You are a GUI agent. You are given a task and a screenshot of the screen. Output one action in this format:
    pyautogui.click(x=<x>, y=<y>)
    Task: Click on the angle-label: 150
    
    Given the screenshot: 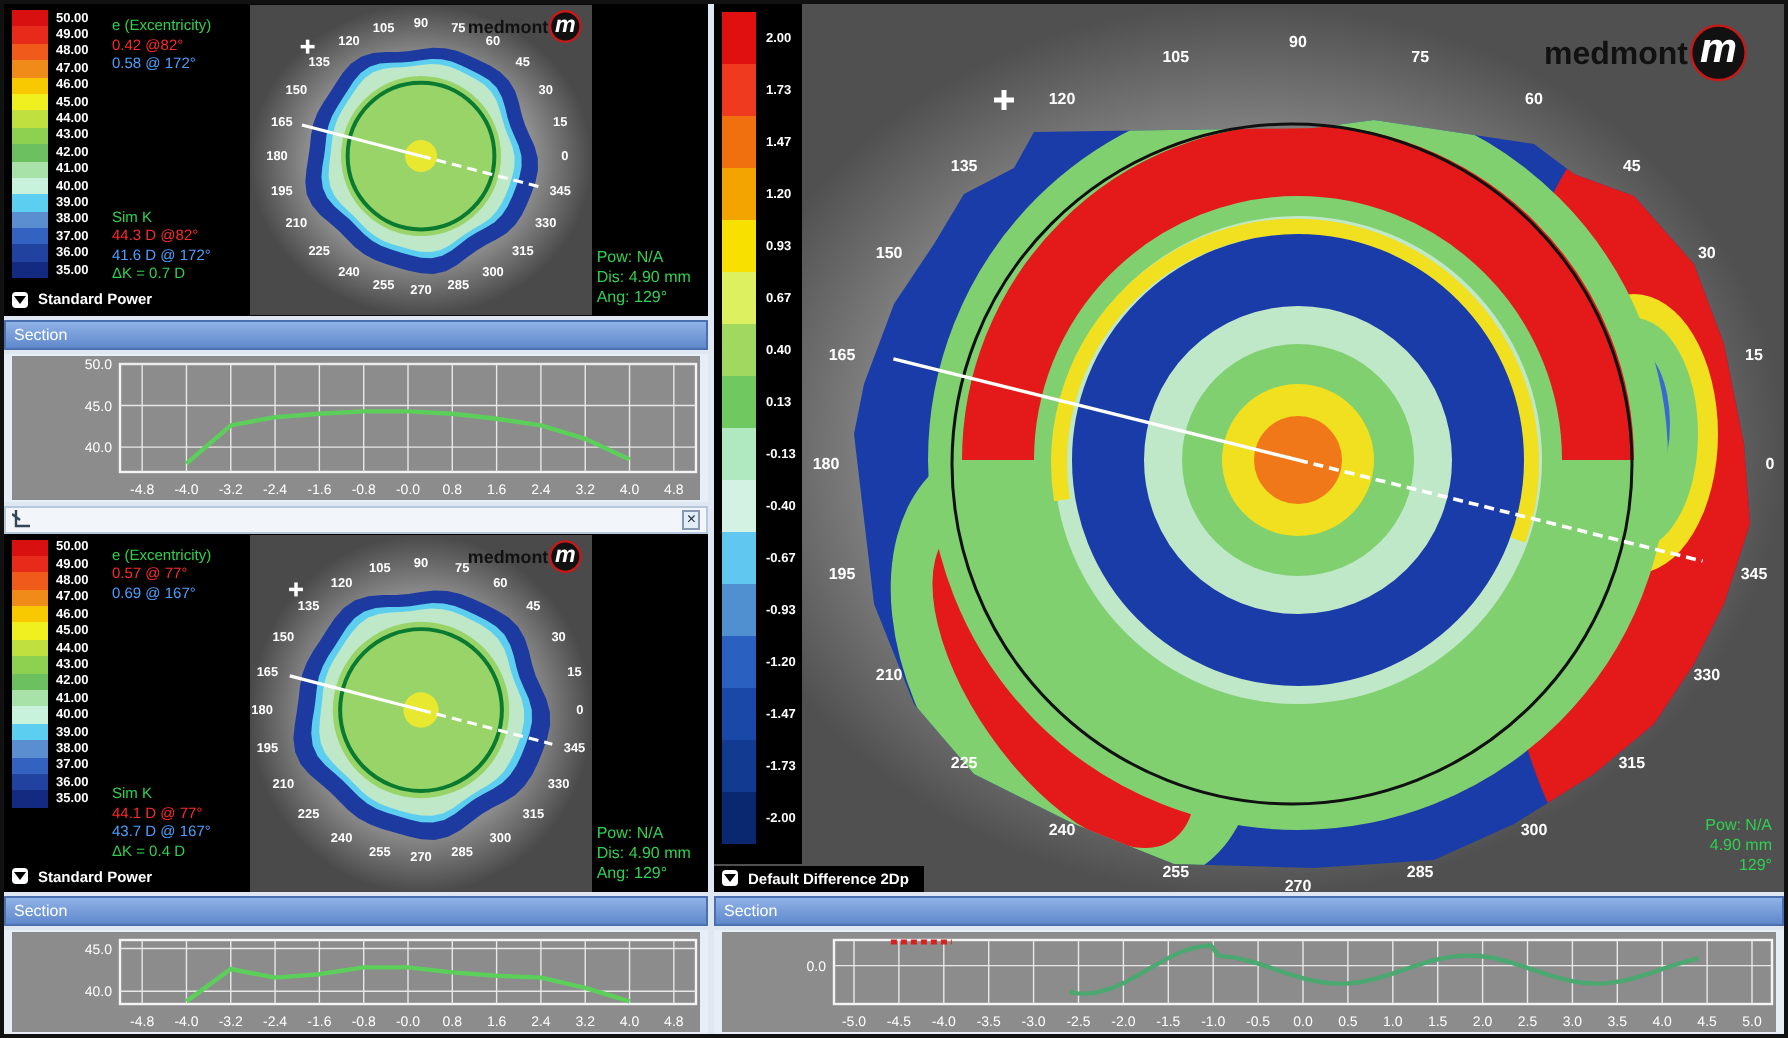 What is the action you would take?
    pyautogui.click(x=889, y=253)
    